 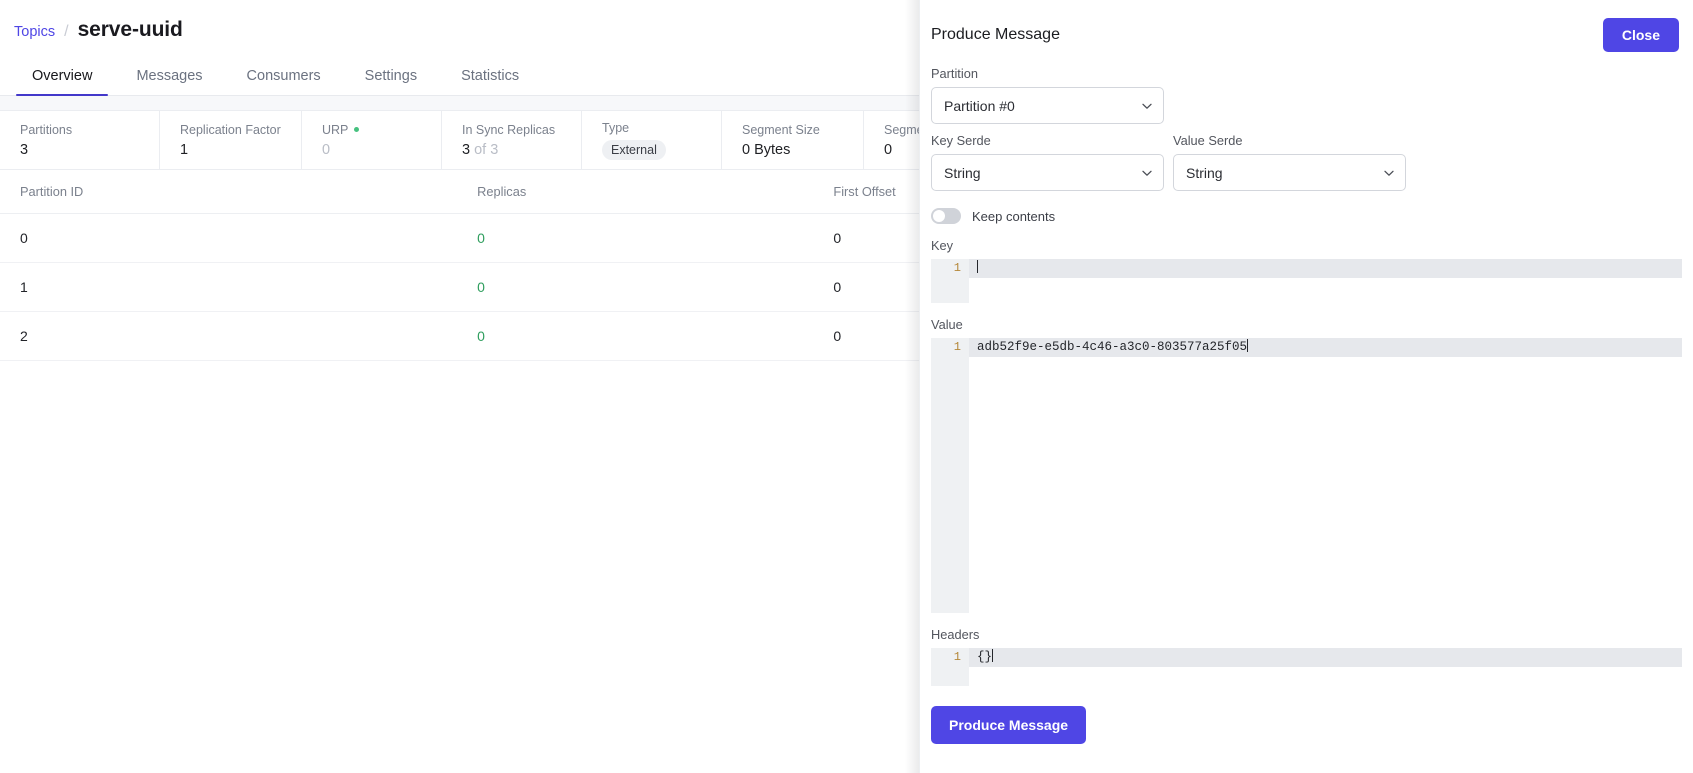 What do you see at coordinates (634, 149) in the screenshot?
I see `status-badge: External` at bounding box center [634, 149].